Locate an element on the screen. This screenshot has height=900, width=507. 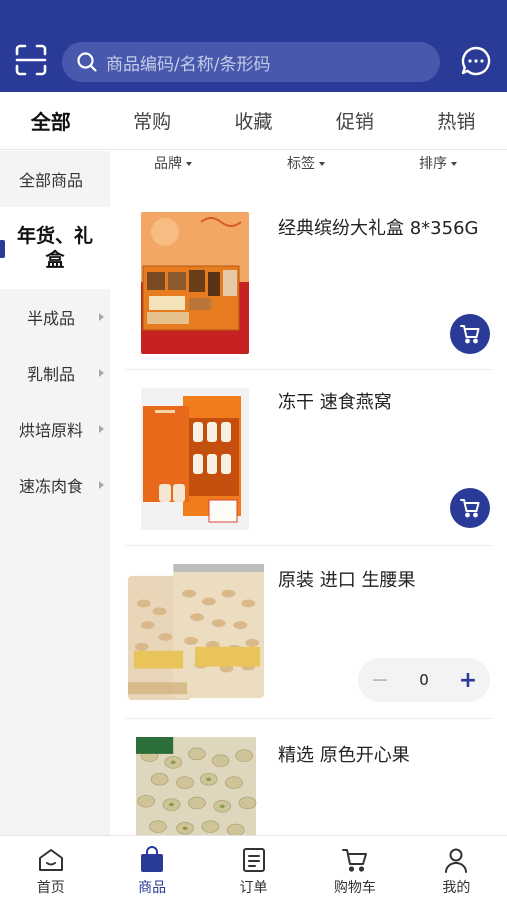
sidebar-item-all-products: 全部商品 is located at coordinates (55, 179).